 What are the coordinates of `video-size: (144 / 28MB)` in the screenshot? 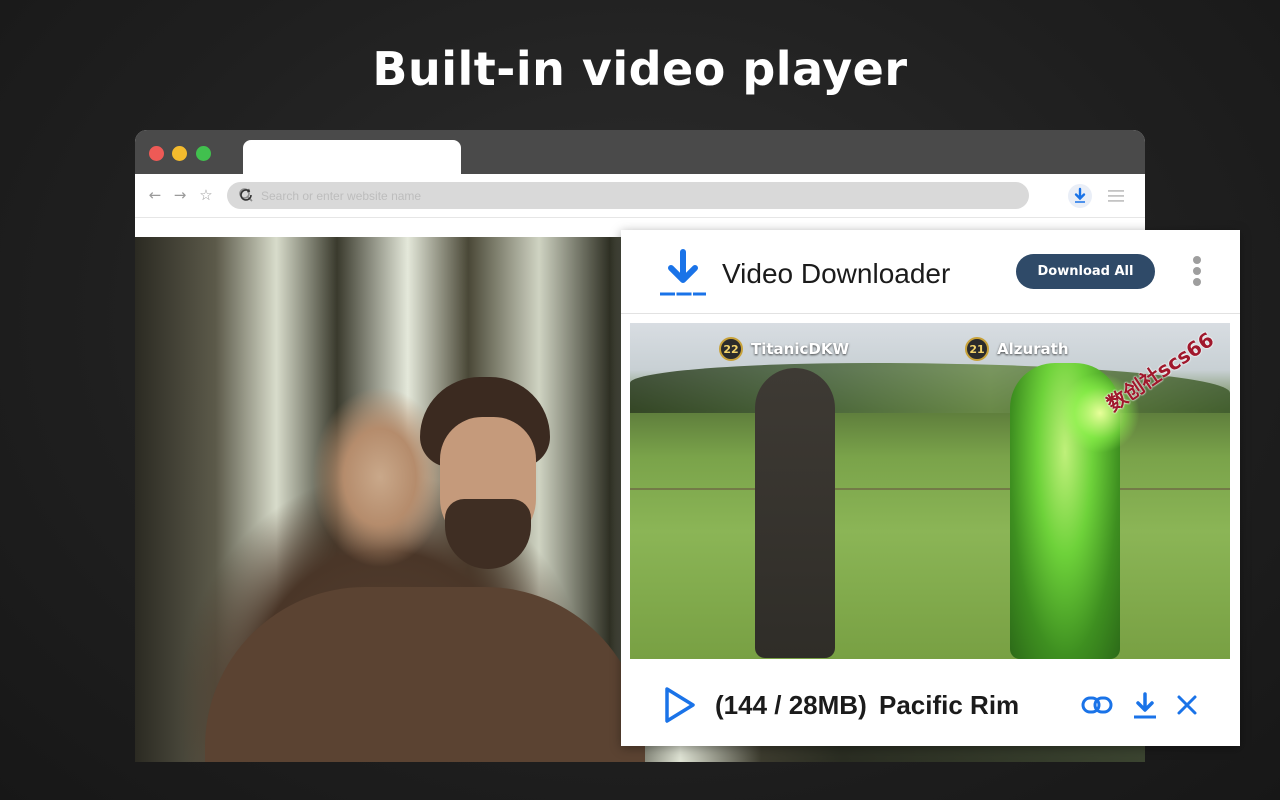 It's located at (791, 705).